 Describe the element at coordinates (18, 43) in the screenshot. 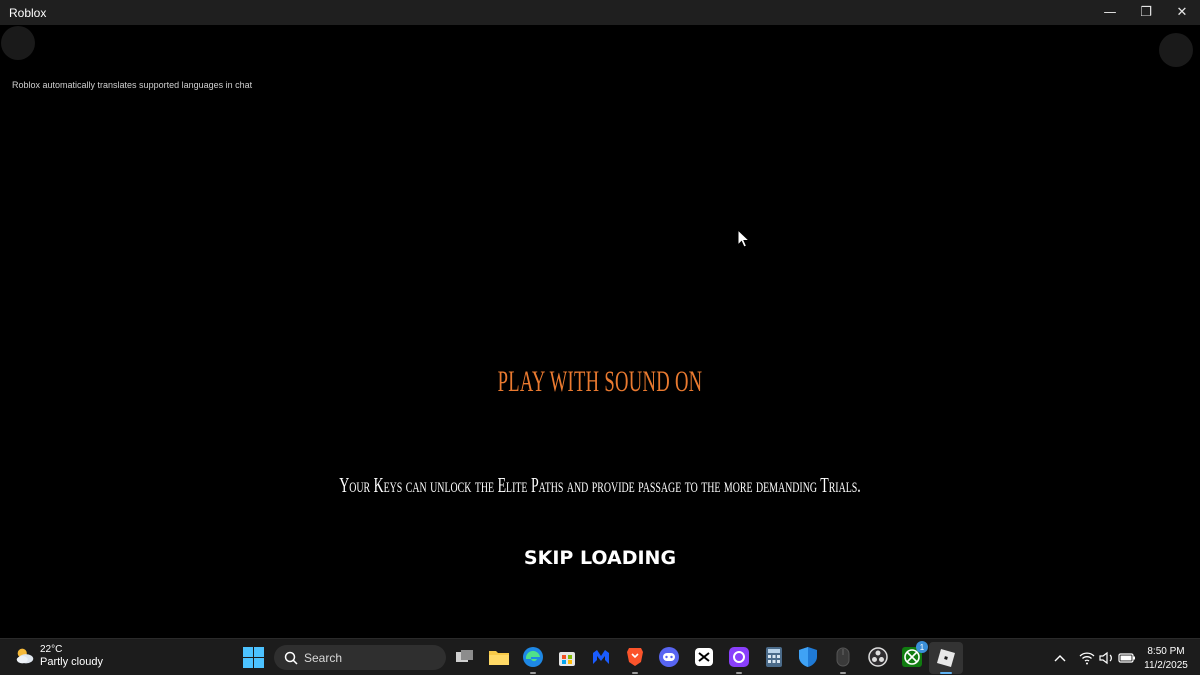

I see `roblox-menu-button` at that location.